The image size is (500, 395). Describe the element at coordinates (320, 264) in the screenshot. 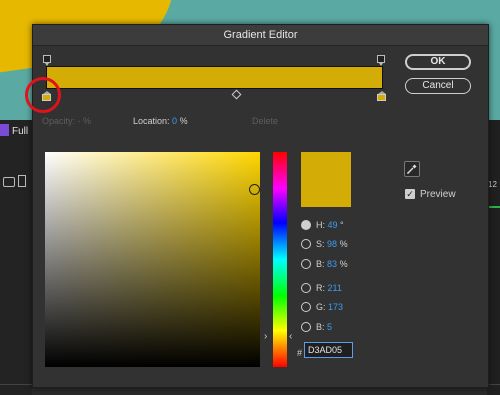

I see `brightness-label: B:` at that location.